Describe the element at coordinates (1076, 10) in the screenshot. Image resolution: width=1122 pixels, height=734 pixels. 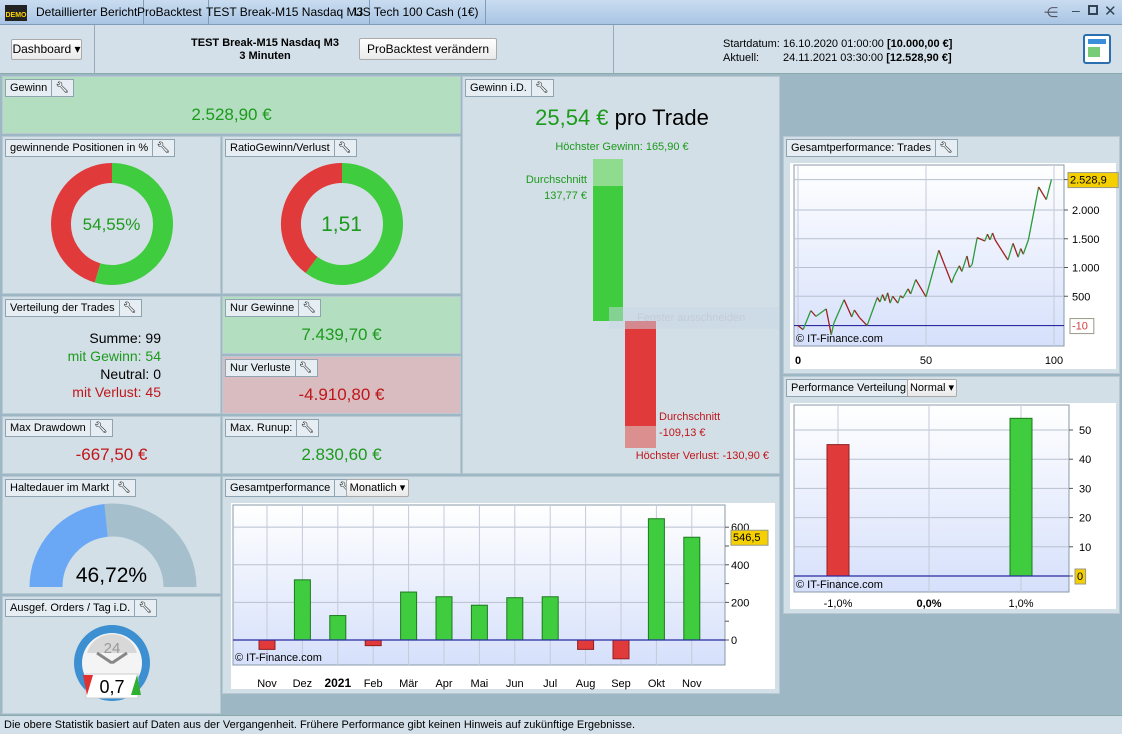
I see `minimize-icon: –` at that location.